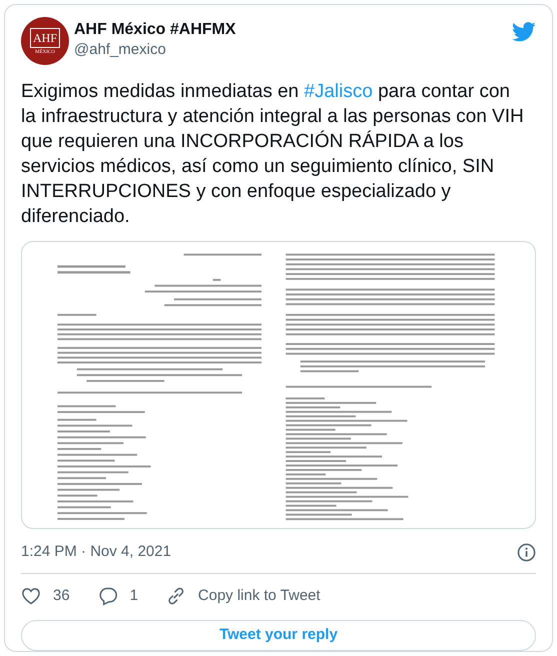  Describe the element at coordinates (108, 596) in the screenshot. I see `speech-bubble-icon` at that location.